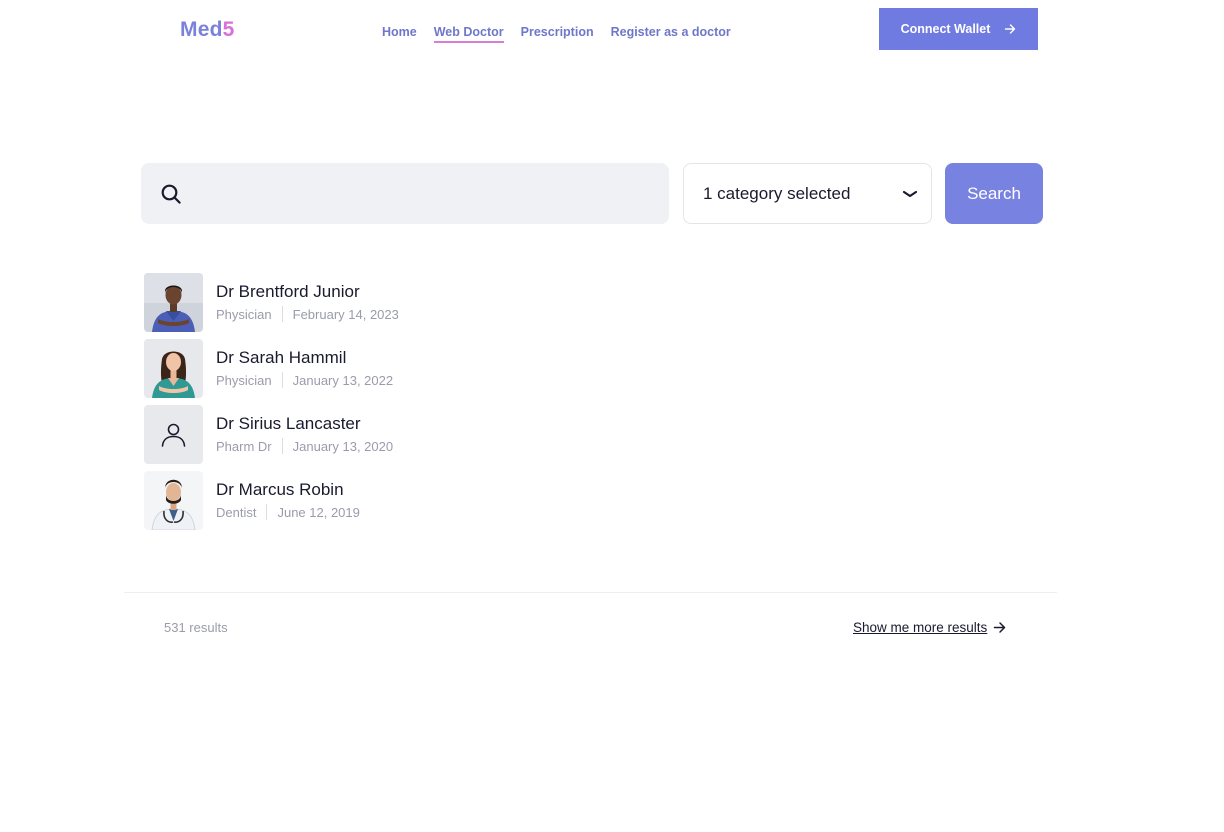 This screenshot has height=832, width=1224. I want to click on logo-text: Med, so click(201, 29).